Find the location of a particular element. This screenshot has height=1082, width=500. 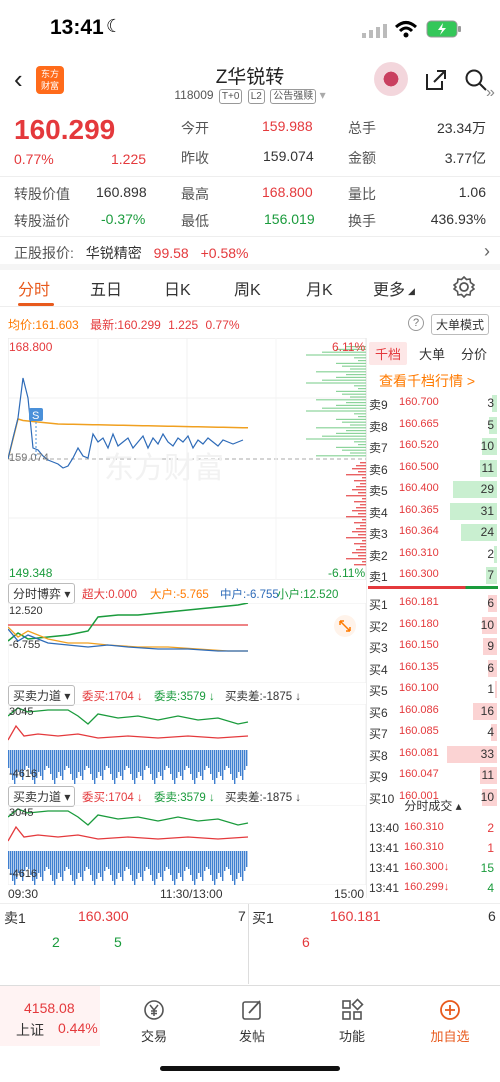

tag-l2: L2 is located at coordinates (256, 96).